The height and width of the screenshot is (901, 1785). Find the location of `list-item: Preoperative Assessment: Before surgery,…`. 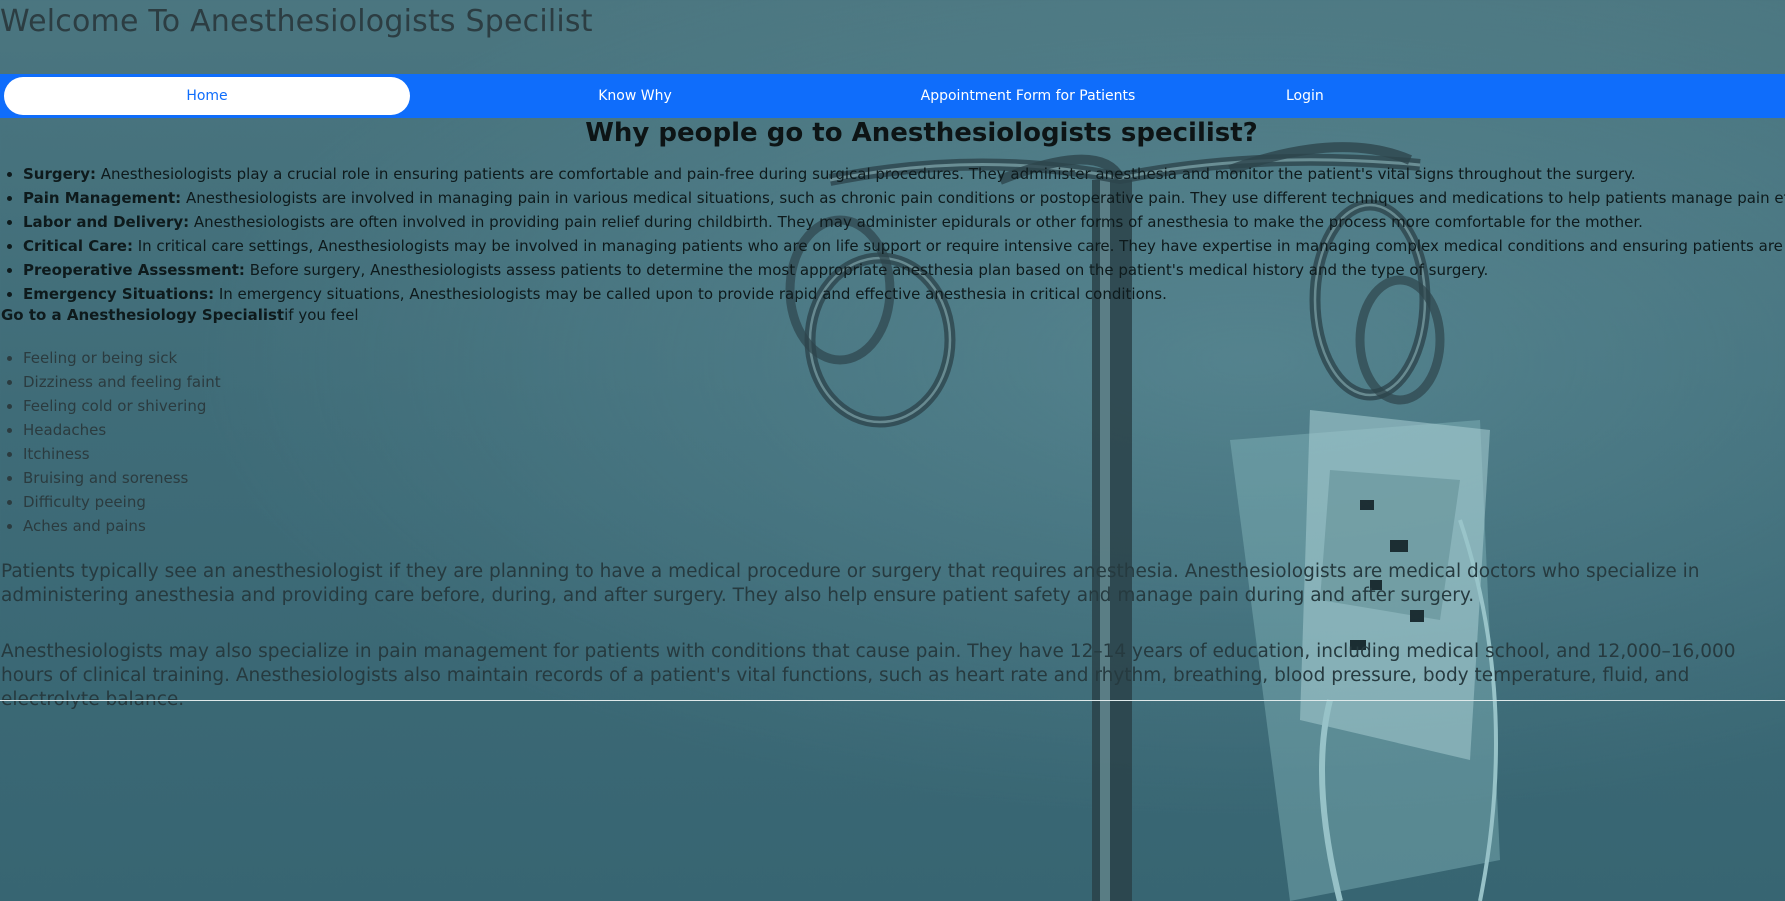

list-item: Preoperative Assessment: Before surgery,… is located at coordinates (904, 270).